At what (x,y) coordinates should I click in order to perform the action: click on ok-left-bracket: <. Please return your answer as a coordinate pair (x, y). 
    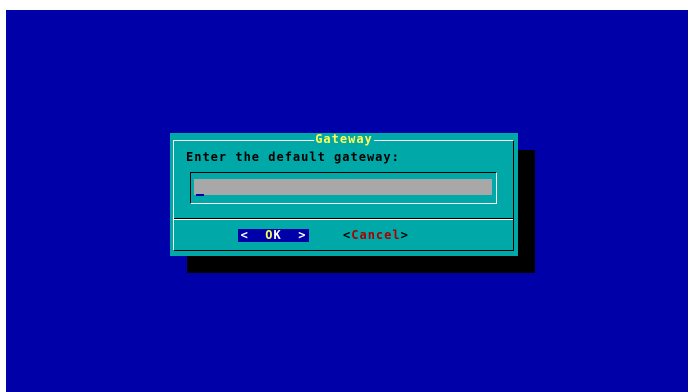
    Looking at the image, I should click on (244, 235).